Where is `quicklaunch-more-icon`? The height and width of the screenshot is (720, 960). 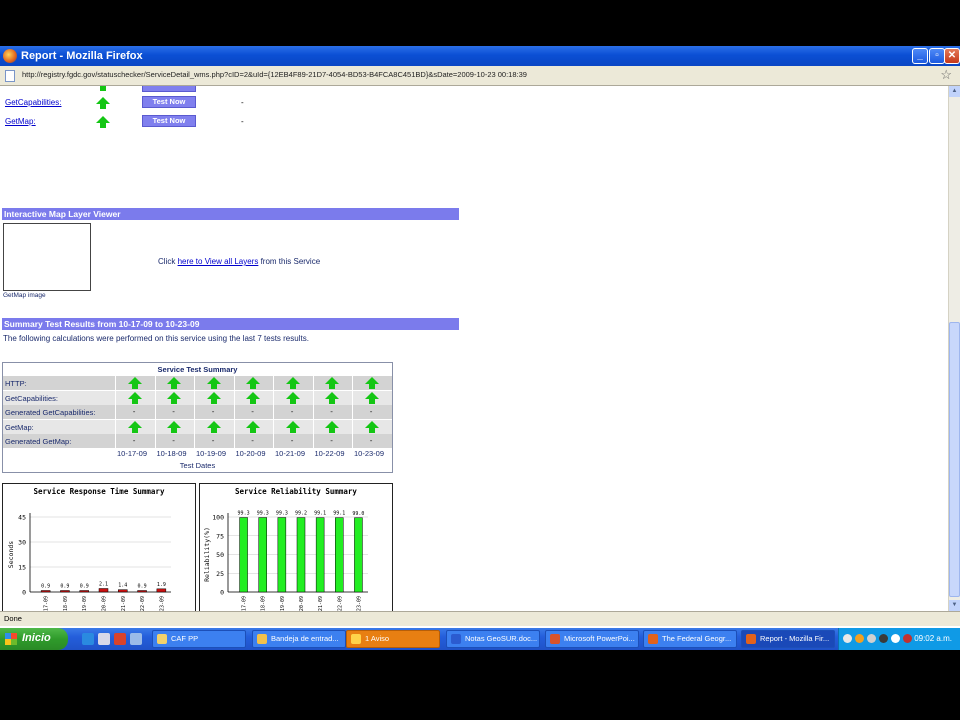 quicklaunch-more-icon is located at coordinates (136, 639).